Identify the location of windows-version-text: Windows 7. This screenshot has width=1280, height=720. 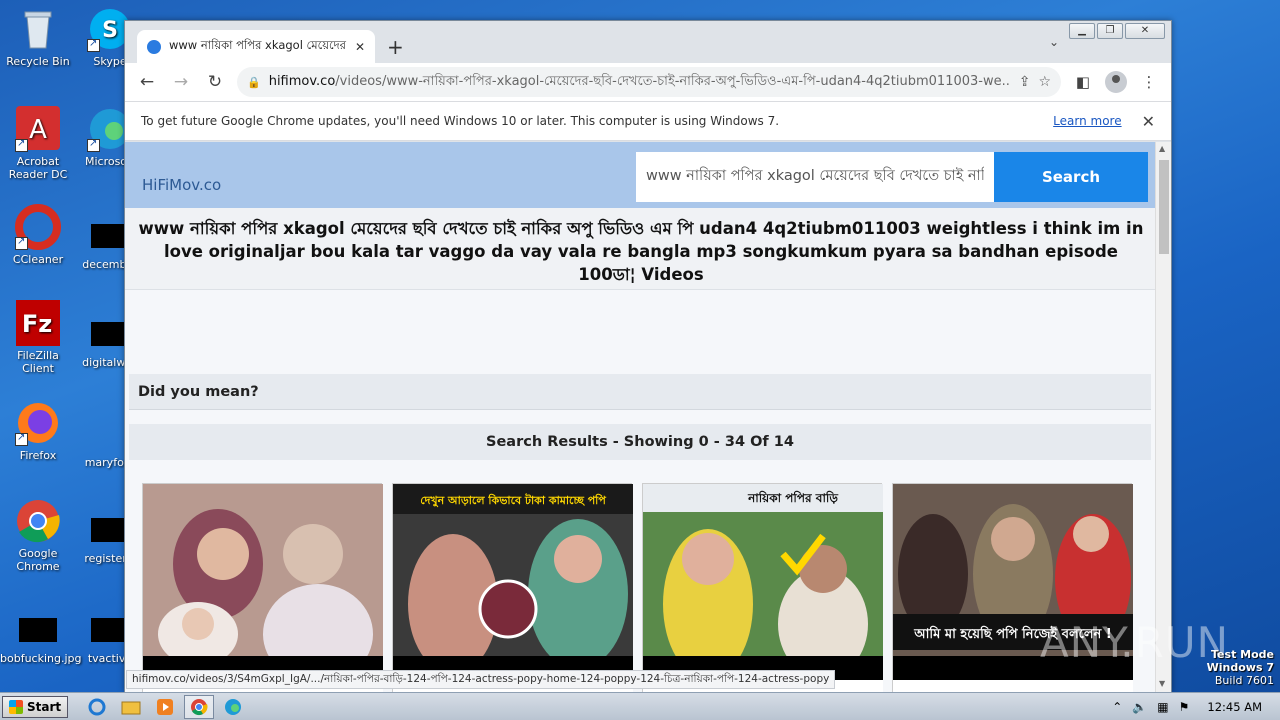
(1240, 667).